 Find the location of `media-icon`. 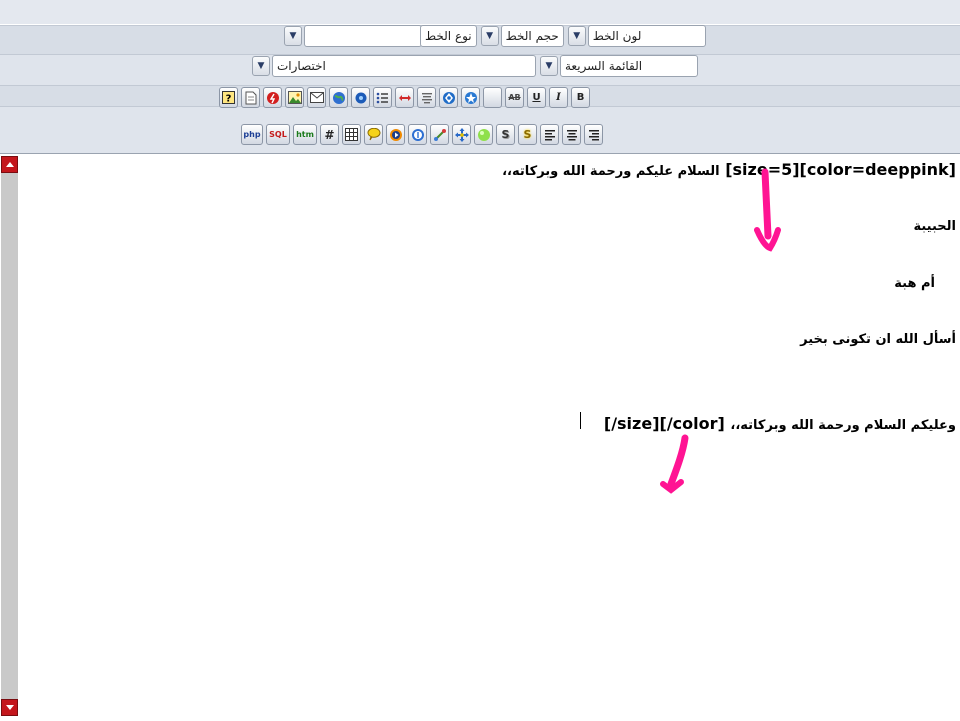

media-icon is located at coordinates (360, 97).